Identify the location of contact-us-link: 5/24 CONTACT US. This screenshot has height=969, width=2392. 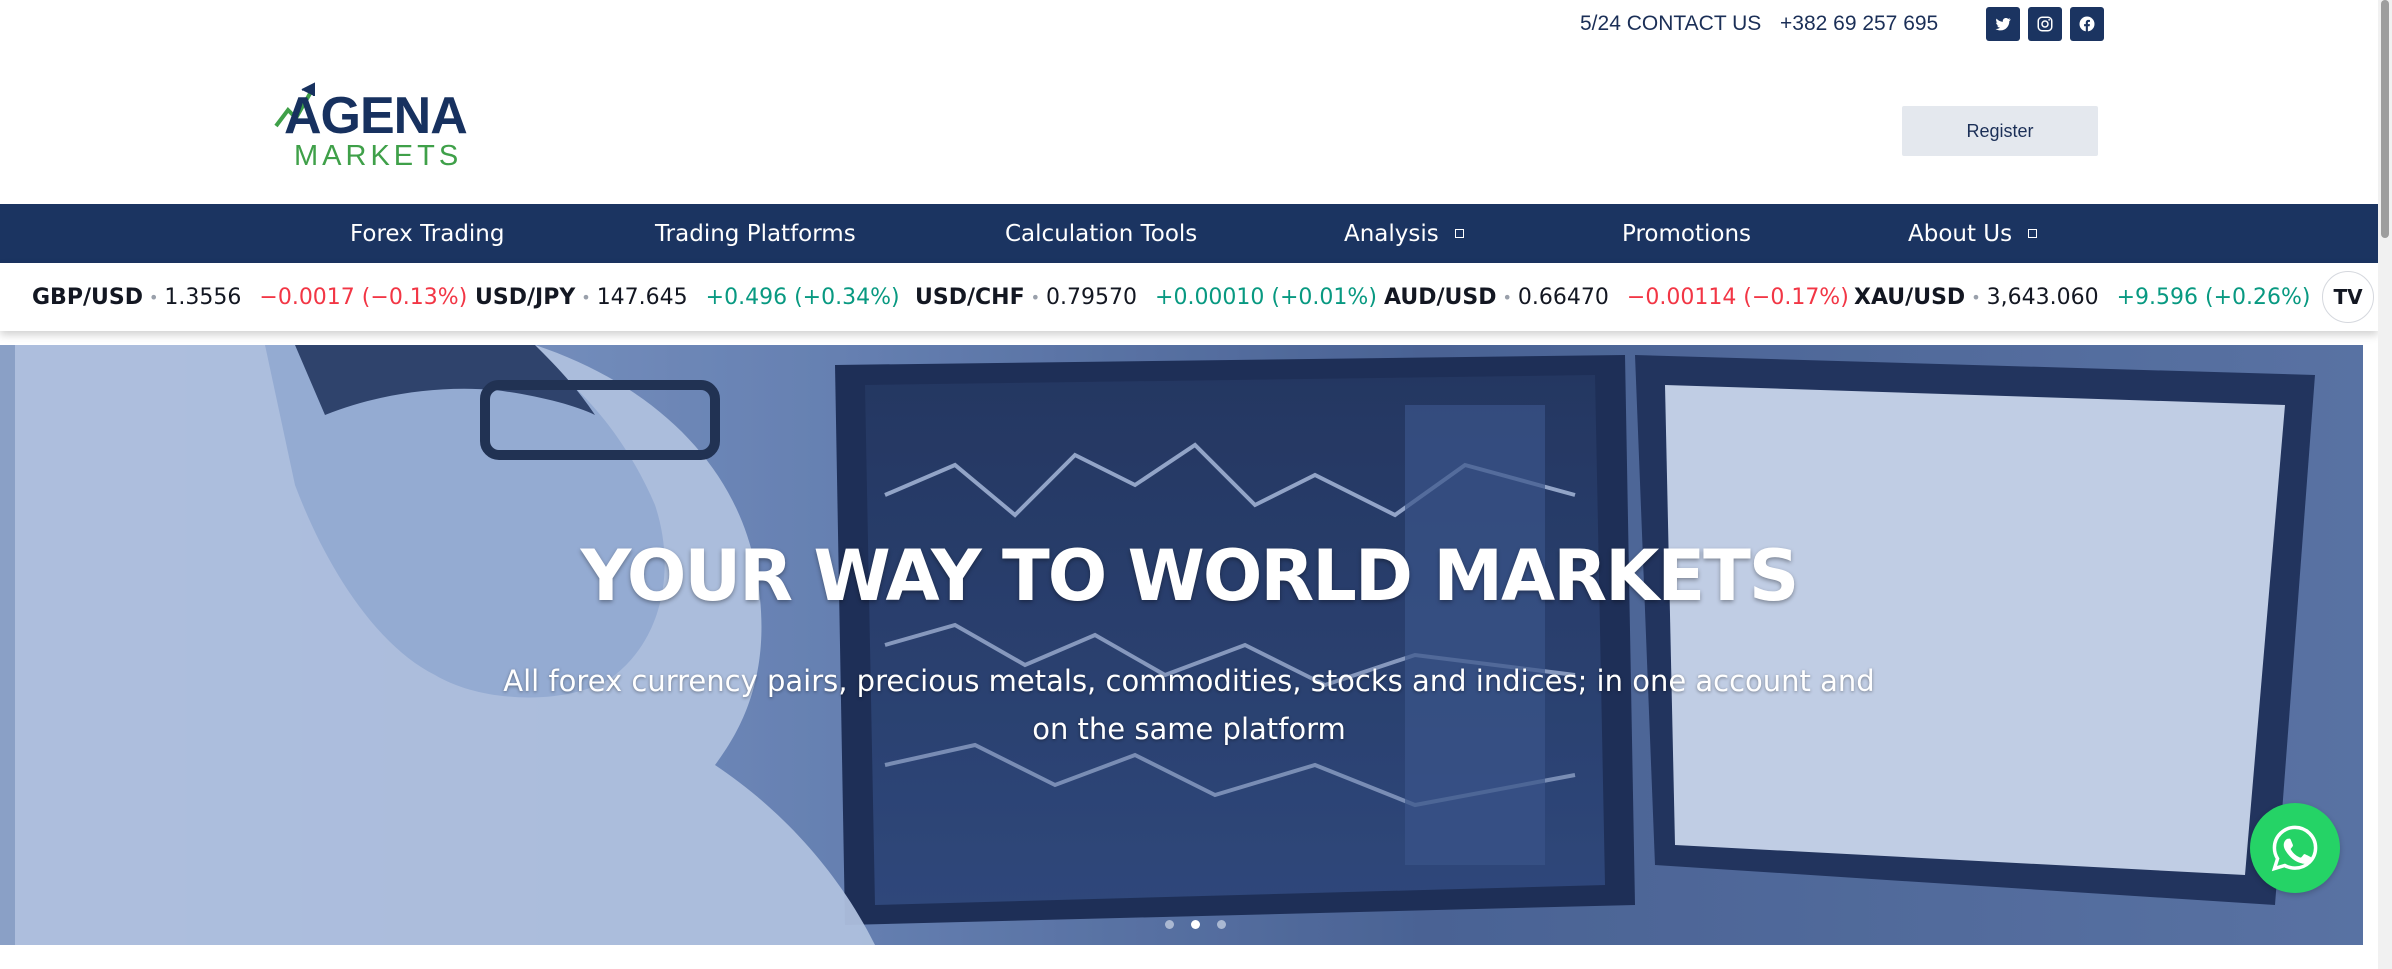
(1670, 24).